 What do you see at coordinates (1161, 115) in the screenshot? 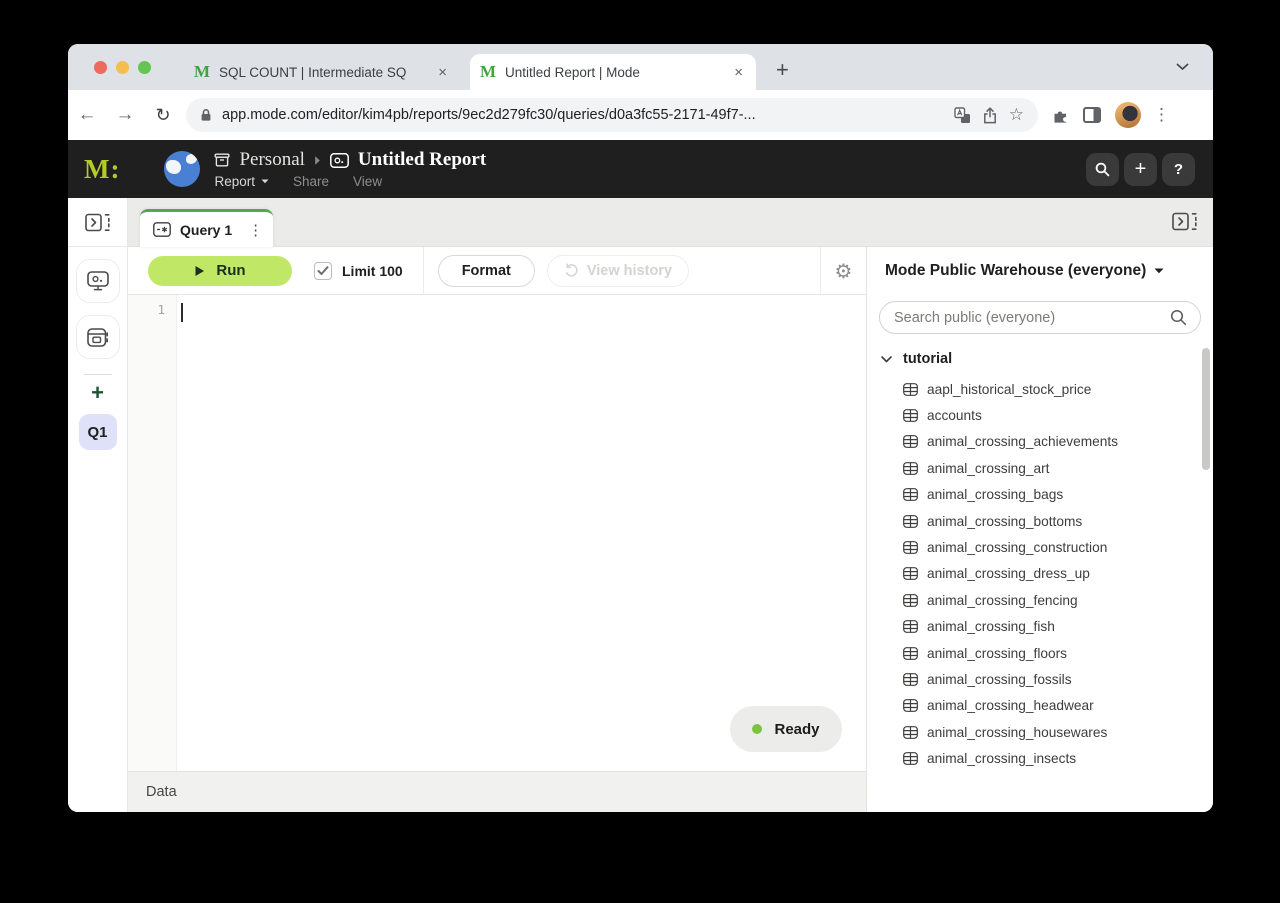
I see `browser-menu-kebab-icon: ⋮` at bounding box center [1161, 115].